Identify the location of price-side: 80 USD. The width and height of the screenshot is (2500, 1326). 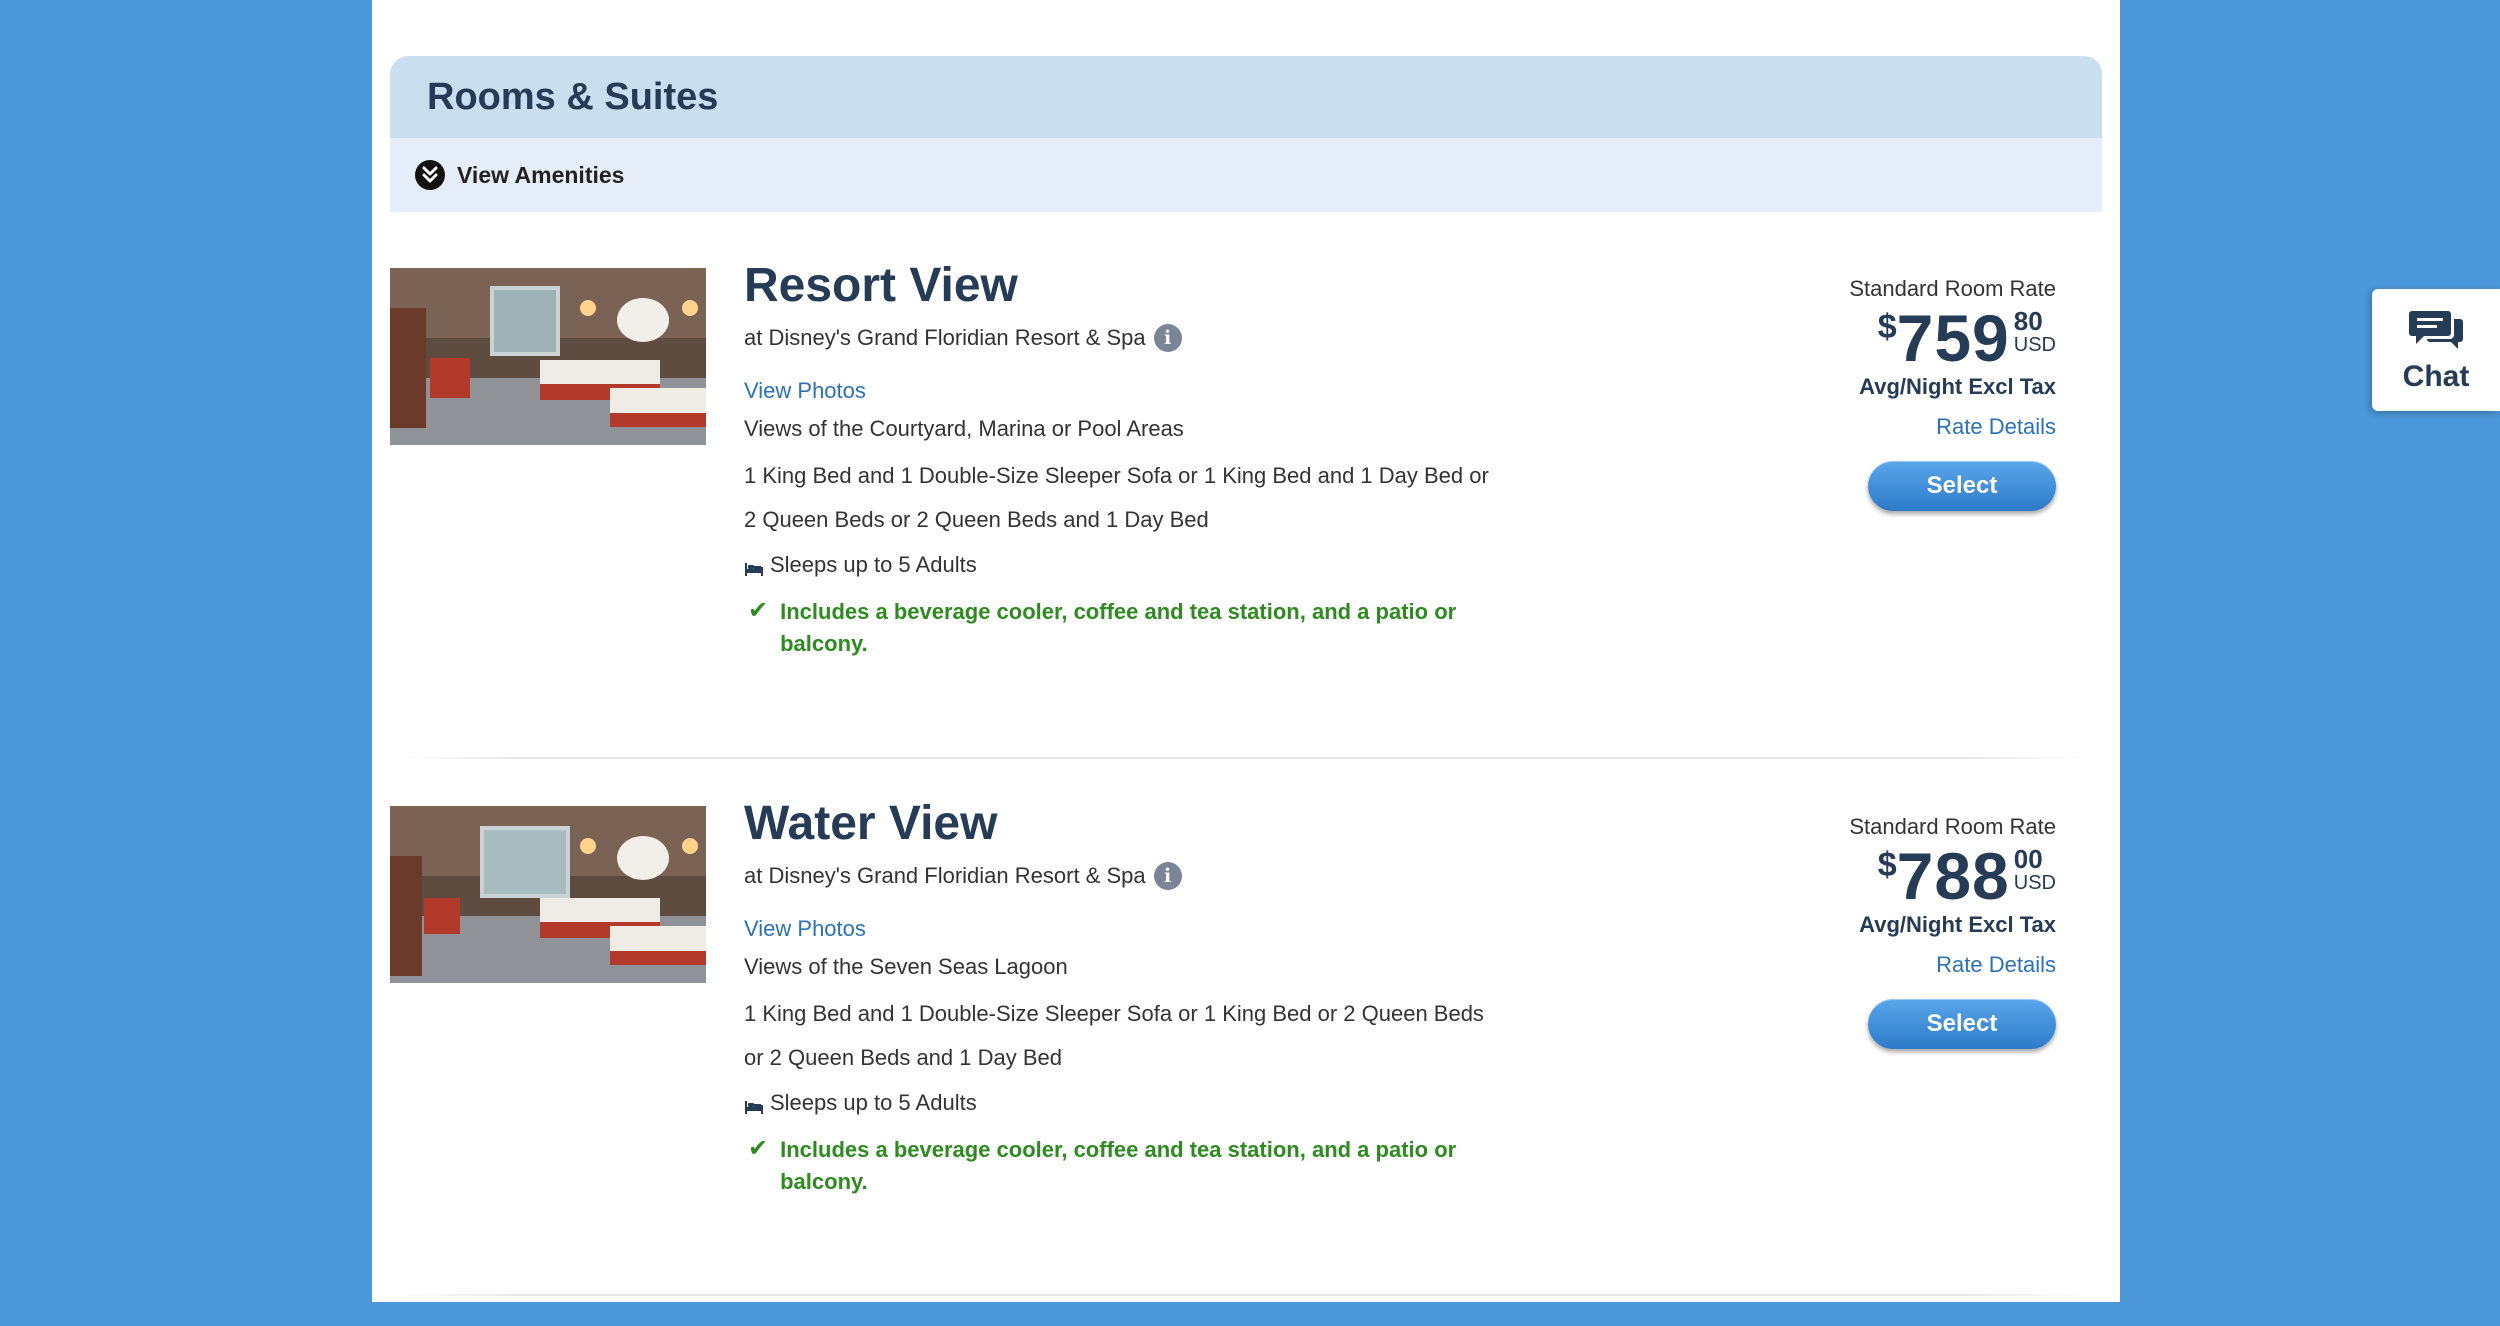
(2035, 332).